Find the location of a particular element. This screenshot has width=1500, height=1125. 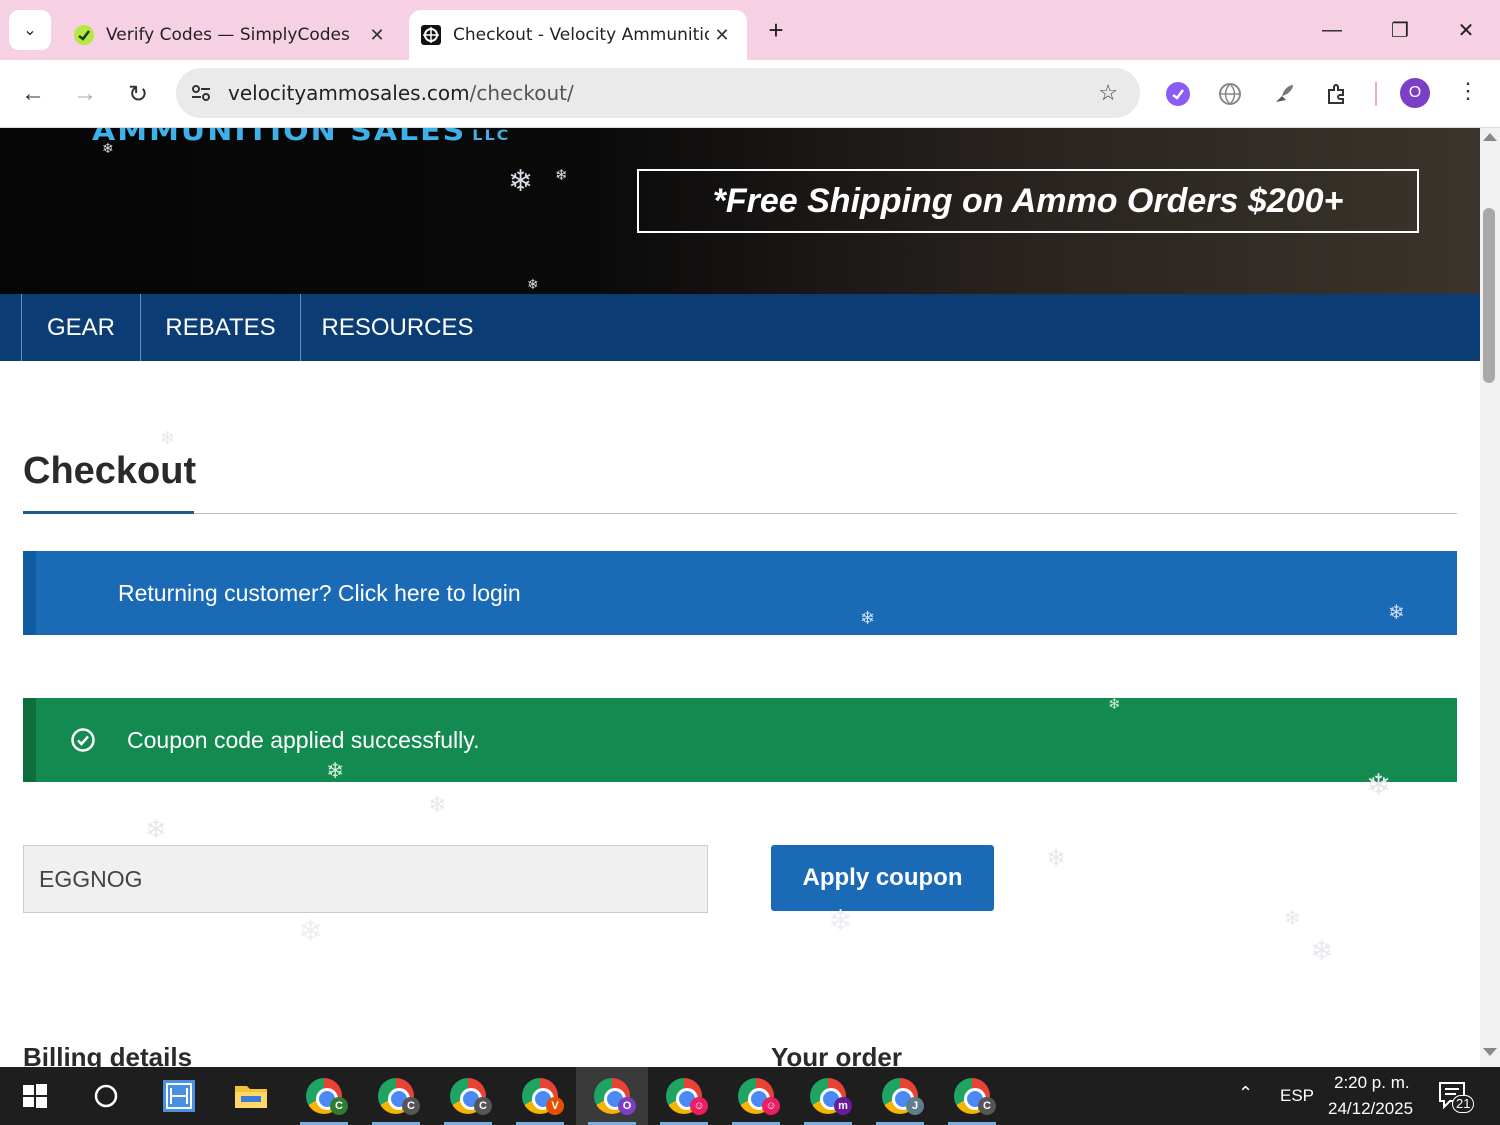

taskbar-chrome-2: C is located at coordinates (396, 1096).